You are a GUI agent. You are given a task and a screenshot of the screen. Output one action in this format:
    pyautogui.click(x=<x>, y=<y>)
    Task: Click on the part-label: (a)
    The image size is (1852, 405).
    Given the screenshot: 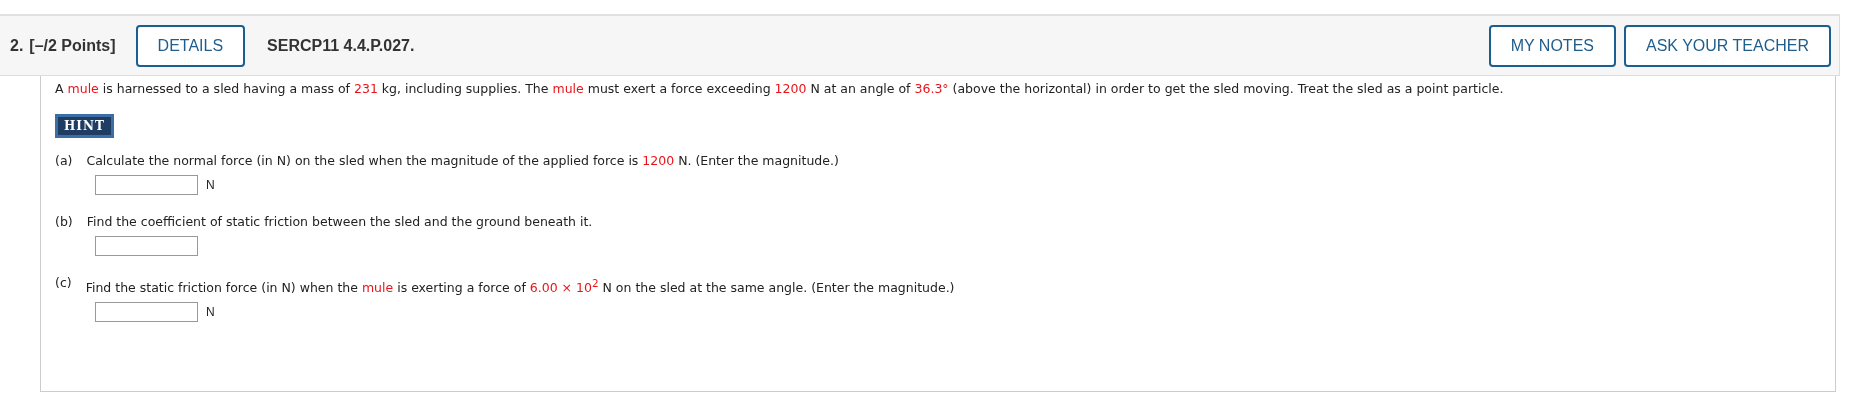 What is the action you would take?
    pyautogui.click(x=64, y=161)
    